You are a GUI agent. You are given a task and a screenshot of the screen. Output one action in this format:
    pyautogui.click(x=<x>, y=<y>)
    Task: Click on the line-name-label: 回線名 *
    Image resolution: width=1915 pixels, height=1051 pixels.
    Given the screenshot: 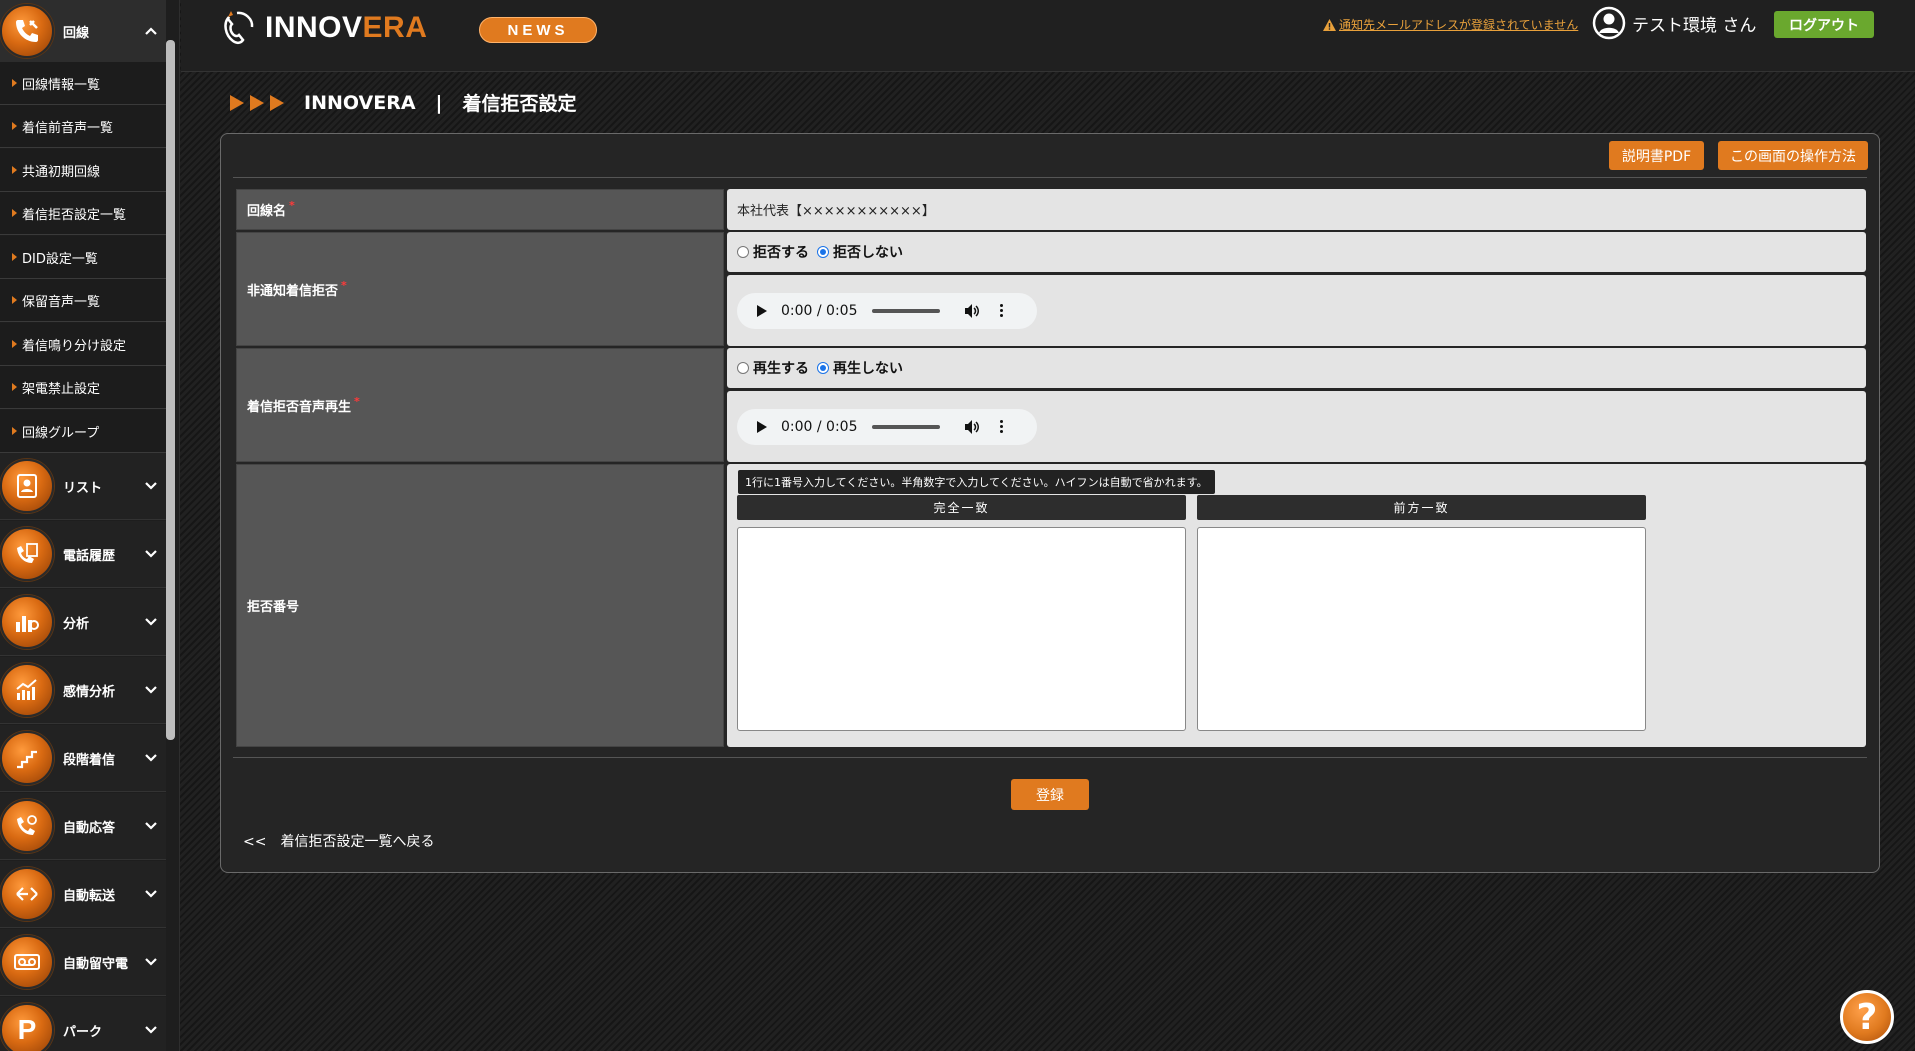 What is the action you would take?
    pyautogui.click(x=480, y=209)
    